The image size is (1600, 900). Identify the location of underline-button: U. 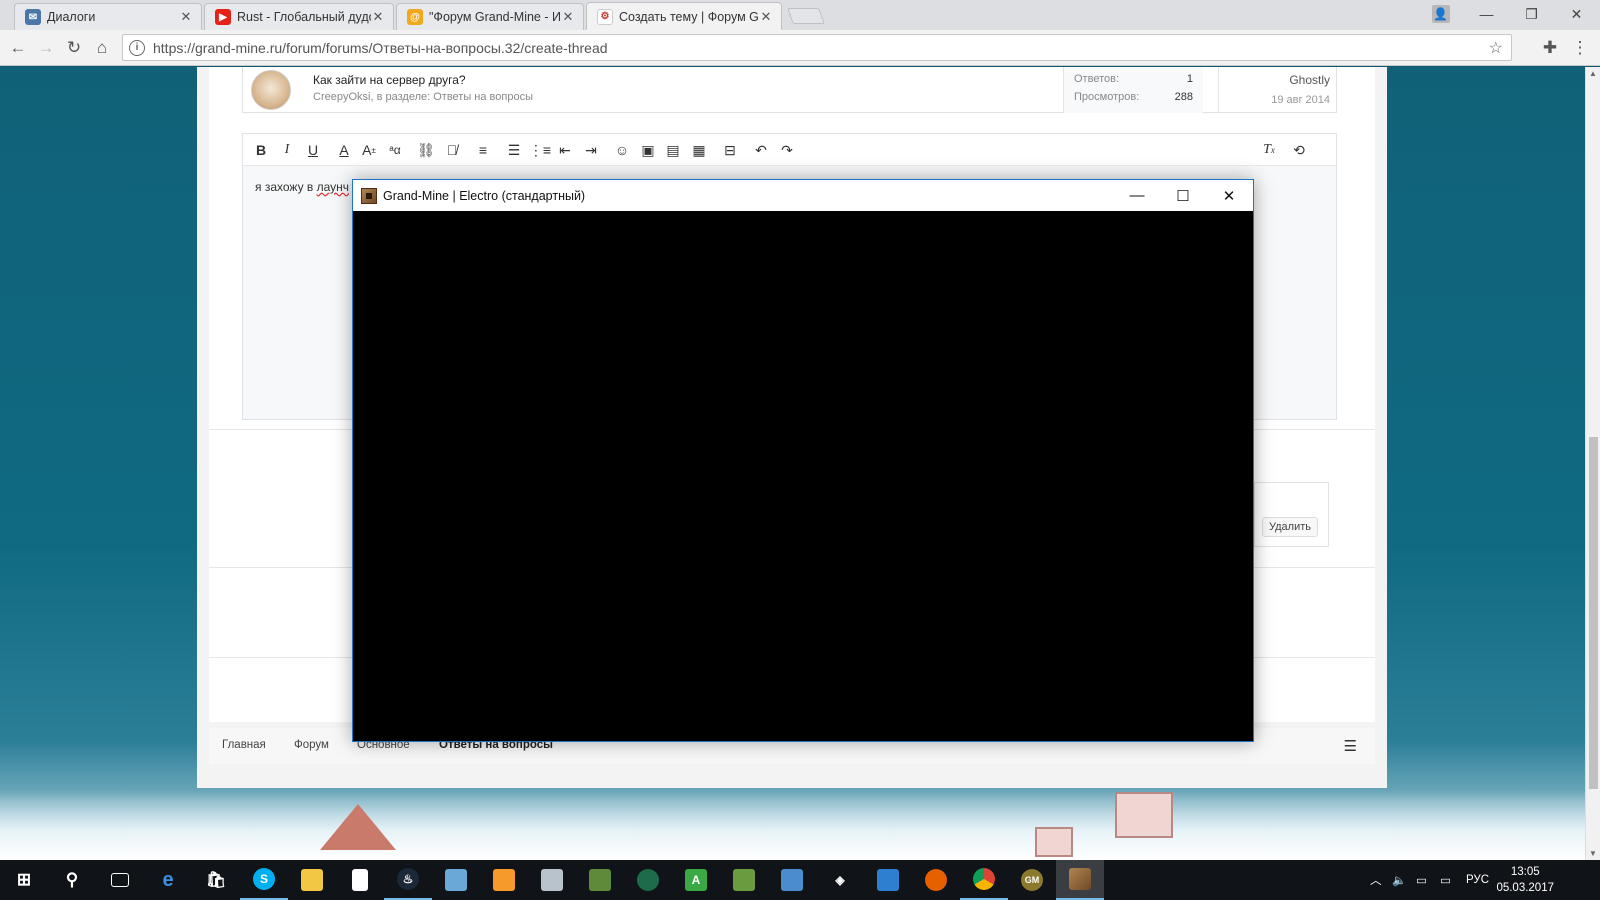
(313, 150).